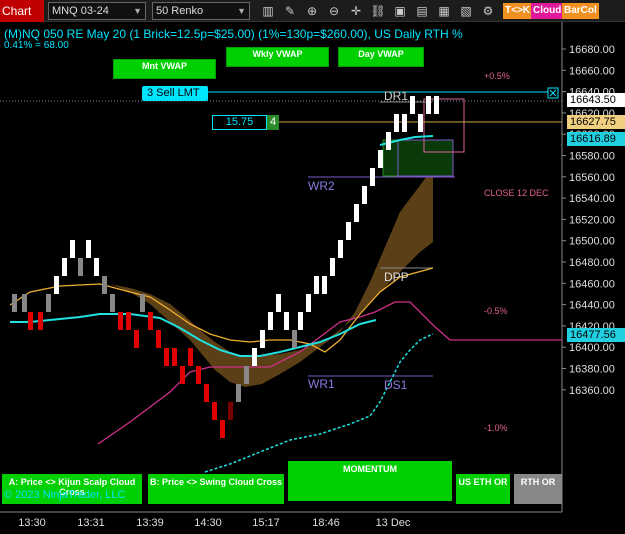 The height and width of the screenshot is (534, 625). What do you see at coordinates (592, 391) in the screenshot?
I see `price-tick-label: 16360.00` at bounding box center [592, 391].